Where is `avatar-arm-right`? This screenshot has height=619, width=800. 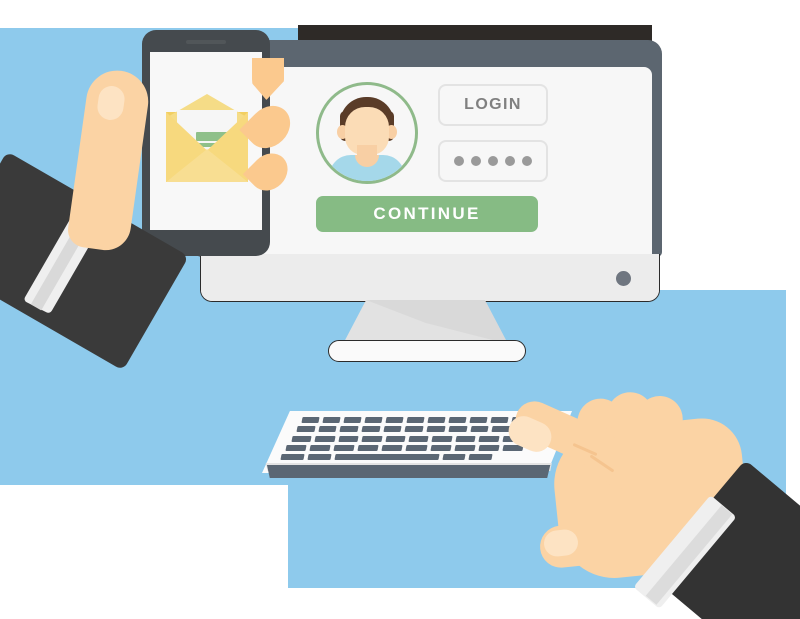
avatar-arm-right is located at coordinates (399, 179).